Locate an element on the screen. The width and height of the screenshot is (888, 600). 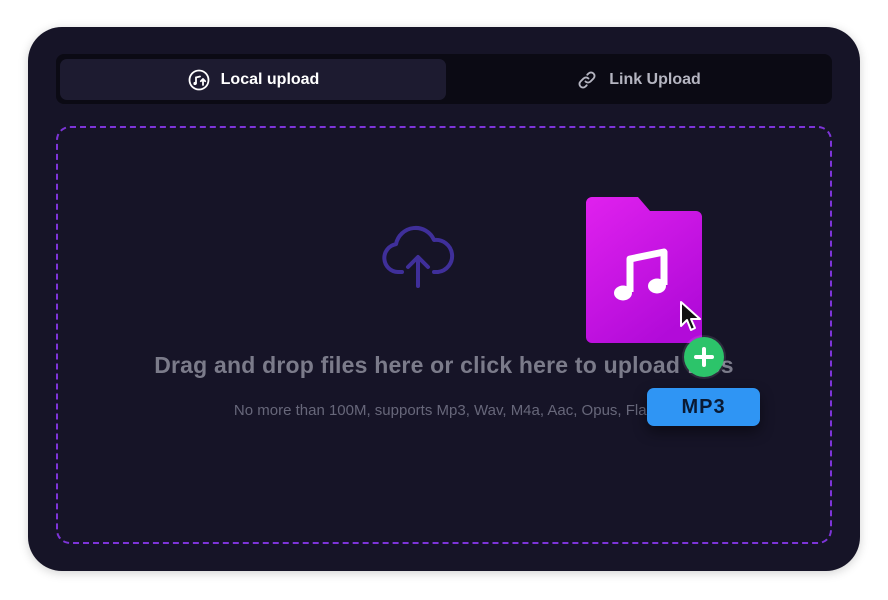
link-icon is located at coordinates (587, 80).